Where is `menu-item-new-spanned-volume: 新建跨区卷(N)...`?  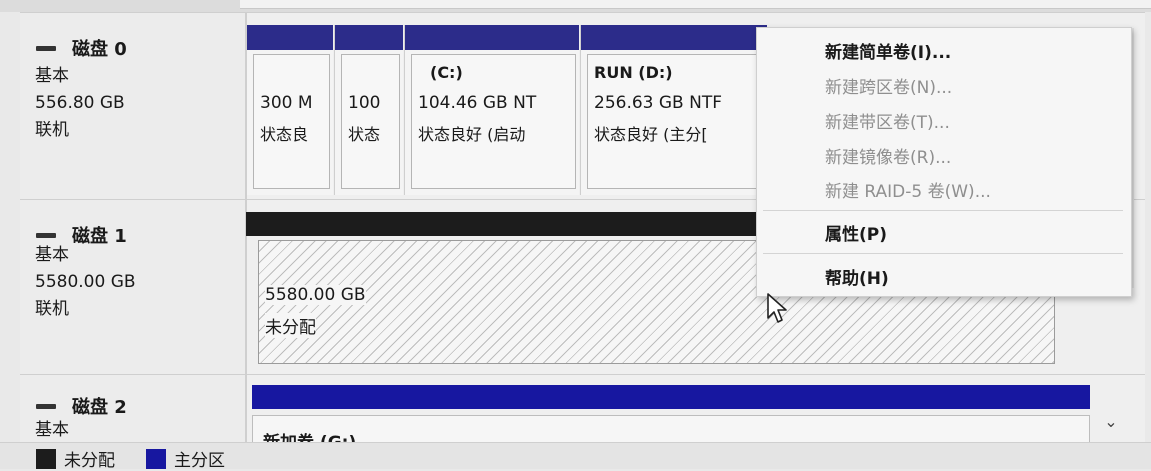
menu-item-new-spanned-volume: 新建跨区卷(N)... is located at coordinates (888, 85).